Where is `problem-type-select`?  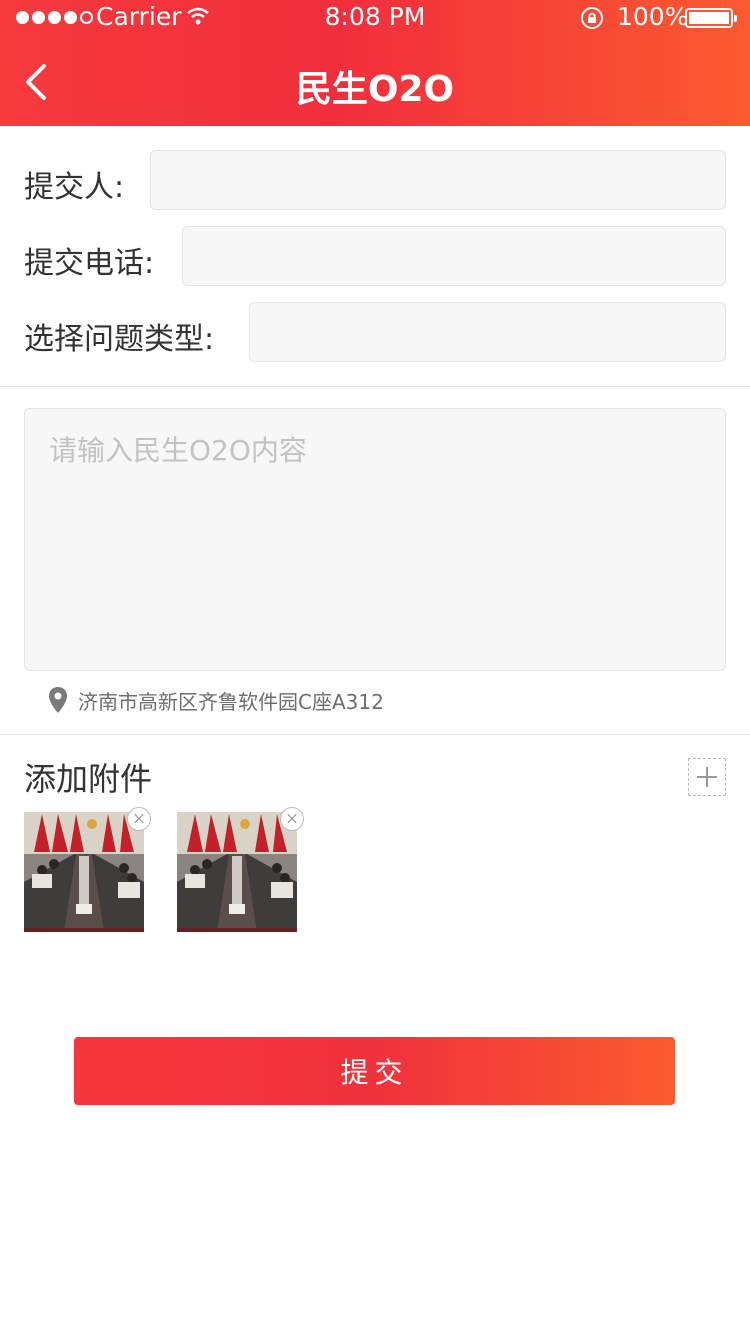
problem-type-select is located at coordinates (487, 332).